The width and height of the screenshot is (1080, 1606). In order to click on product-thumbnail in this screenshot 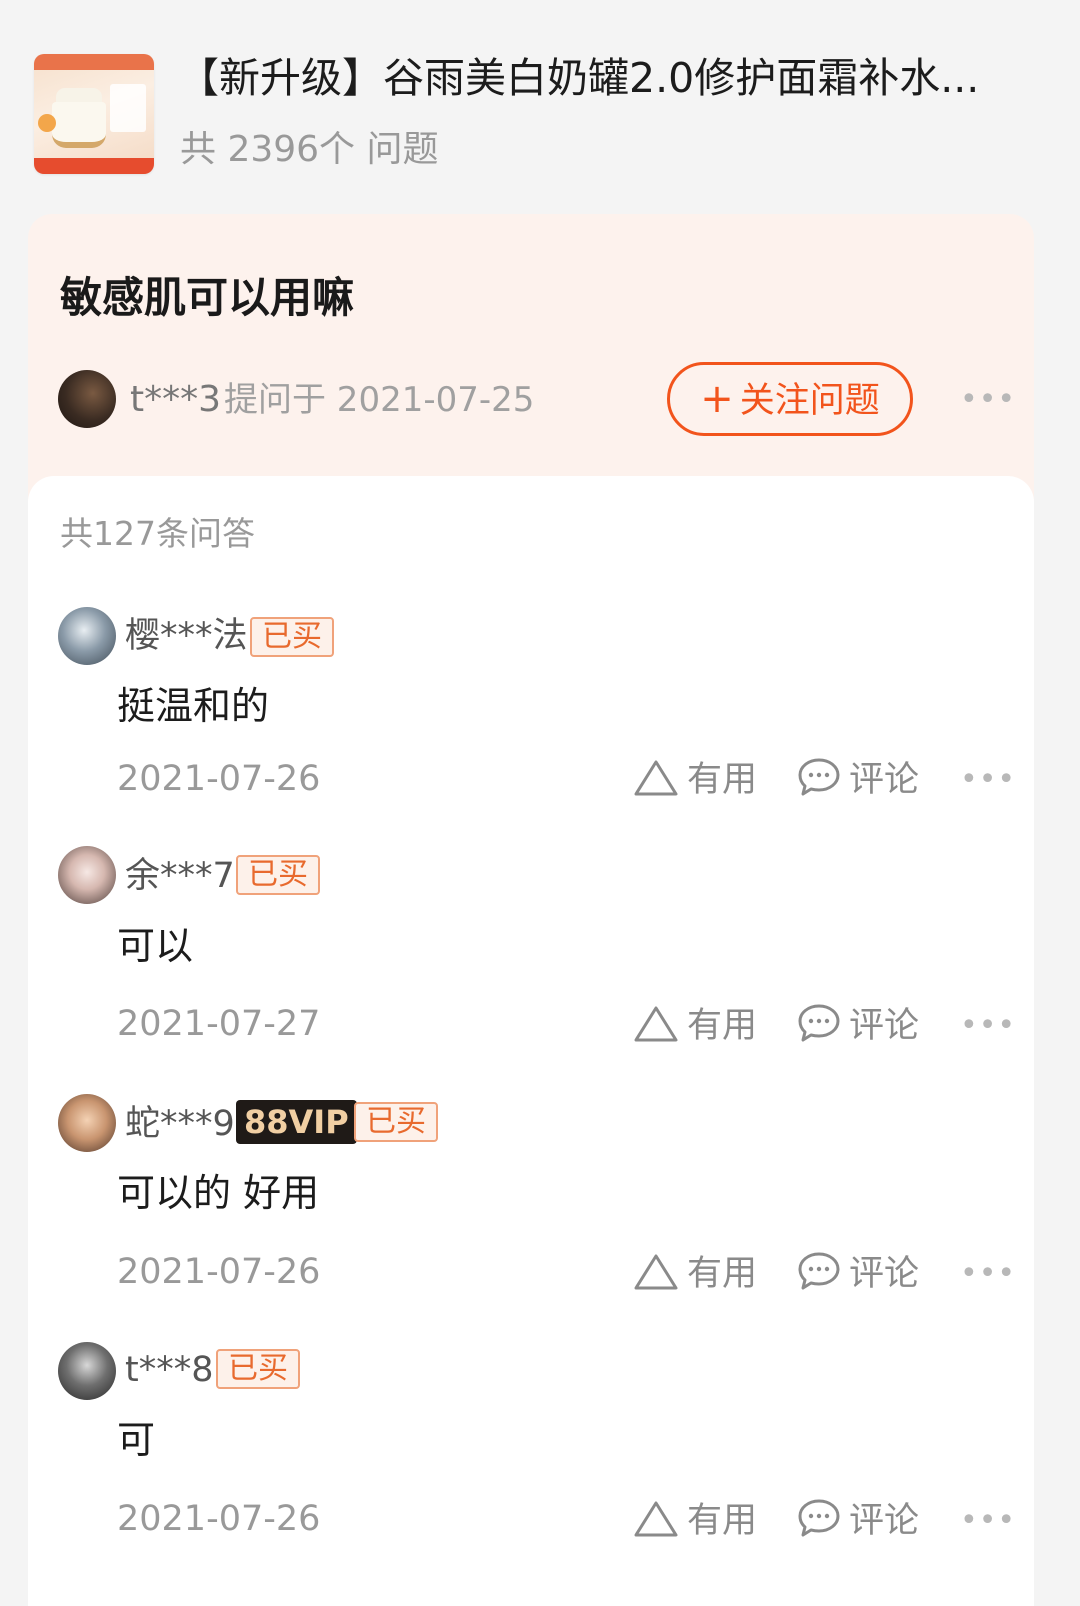, I will do `click(94, 114)`.